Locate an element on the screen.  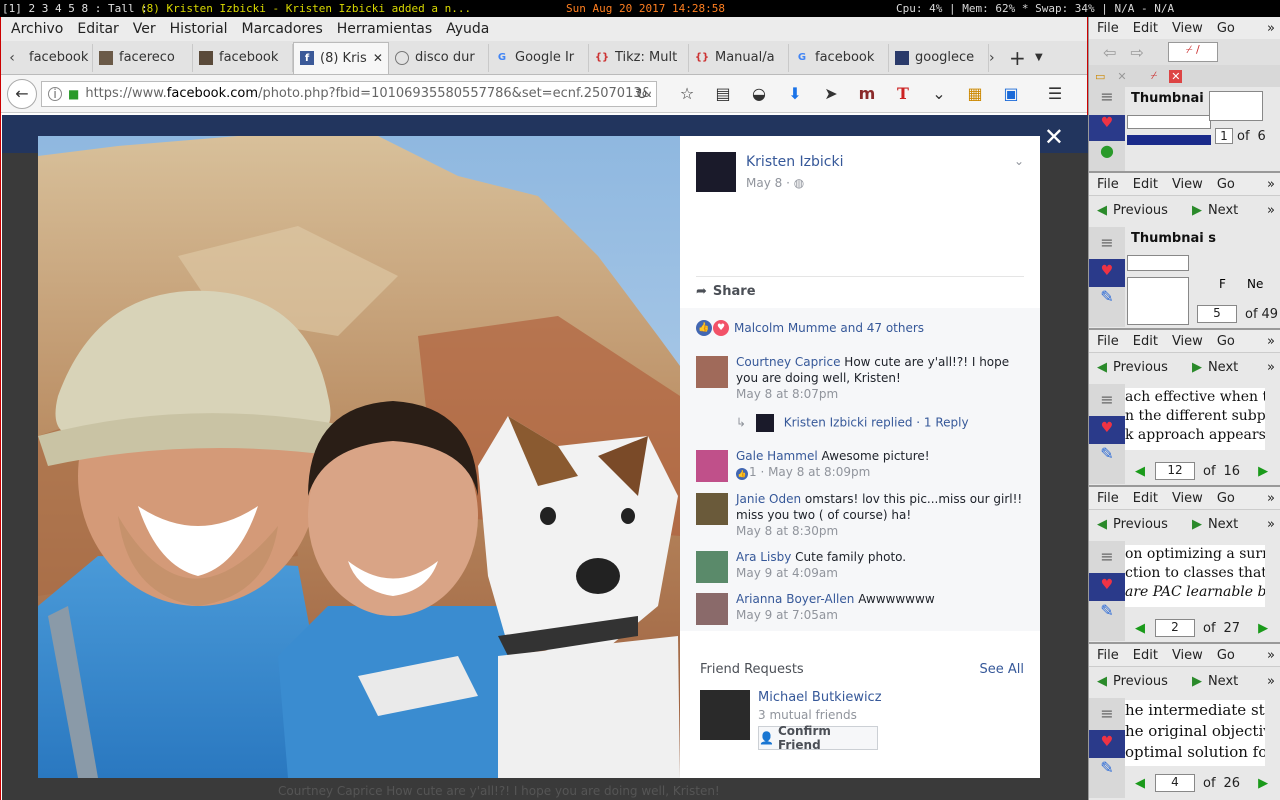
extension-t-icon: T is located at coordinates (903, 93).